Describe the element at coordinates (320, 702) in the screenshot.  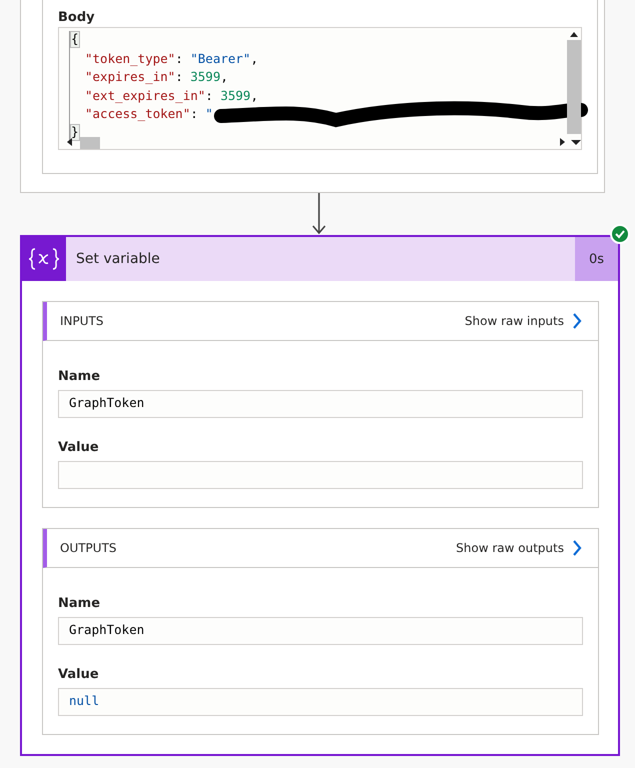
I see `value-field: null` at that location.